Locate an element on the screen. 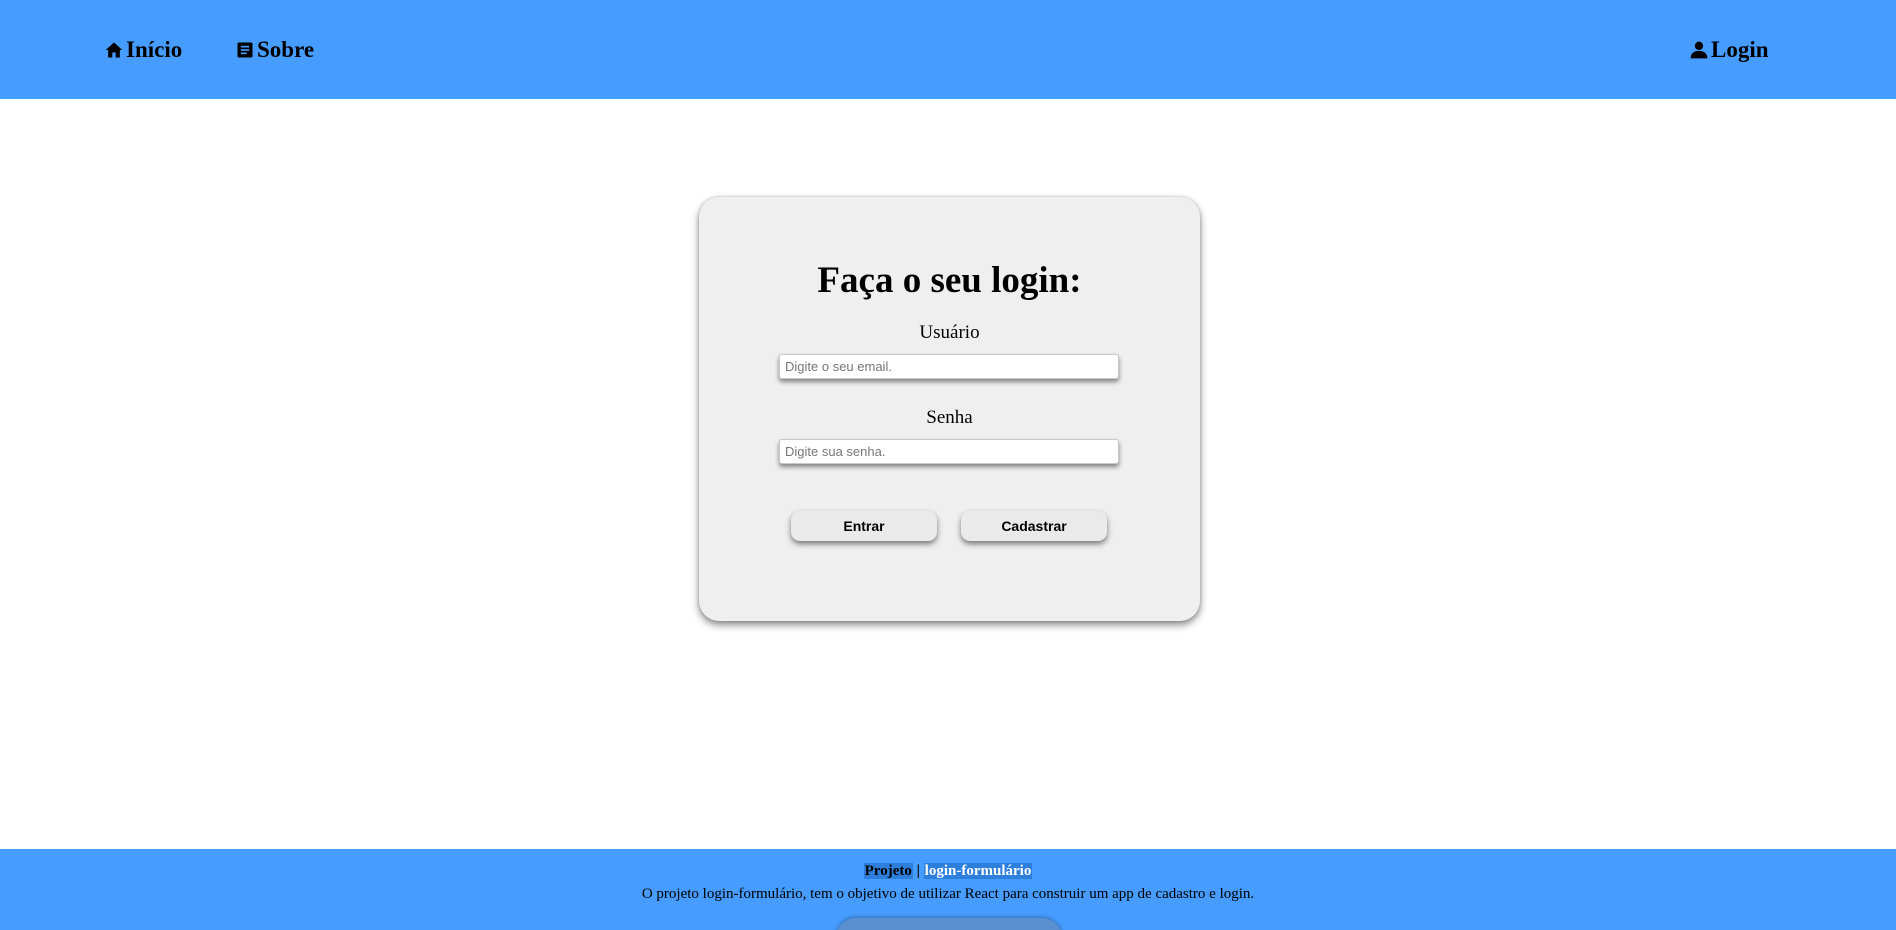 The width and height of the screenshot is (1896, 930). footer-heading: Projeto | login-formulário is located at coordinates (948, 871).